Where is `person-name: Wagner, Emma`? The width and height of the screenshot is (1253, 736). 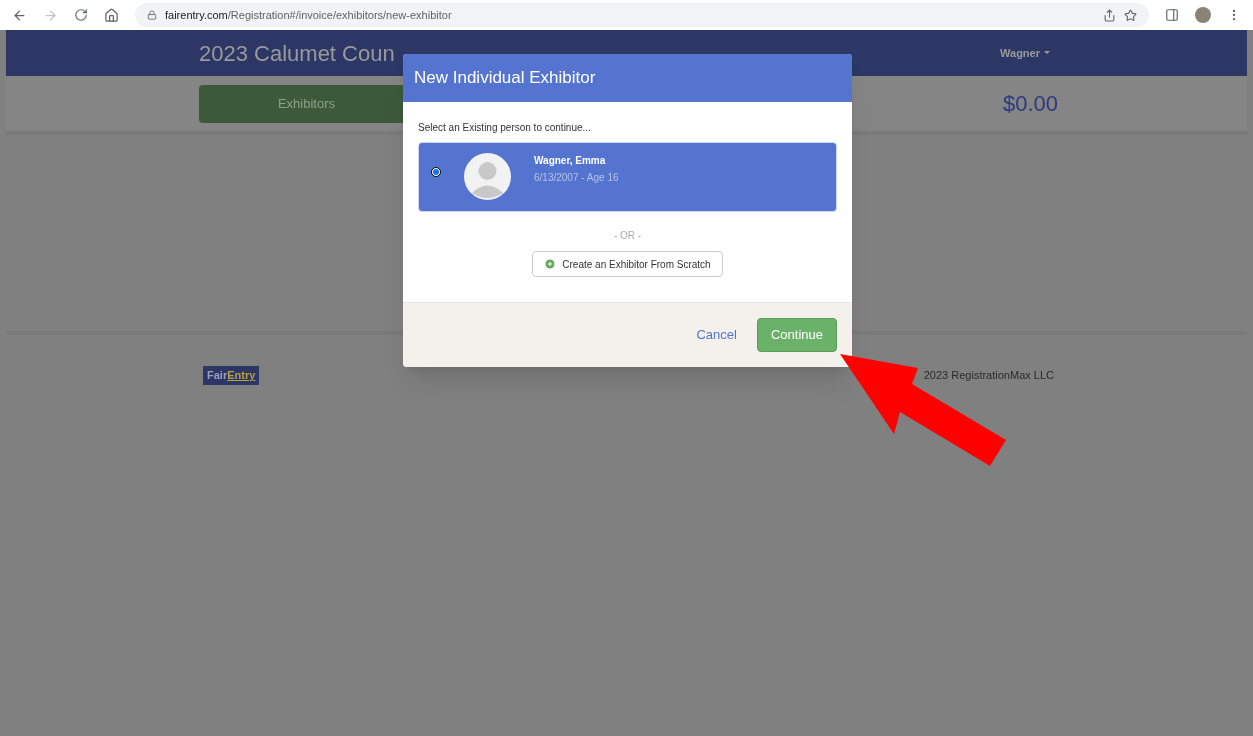
person-name: Wagner, Emma is located at coordinates (570, 161).